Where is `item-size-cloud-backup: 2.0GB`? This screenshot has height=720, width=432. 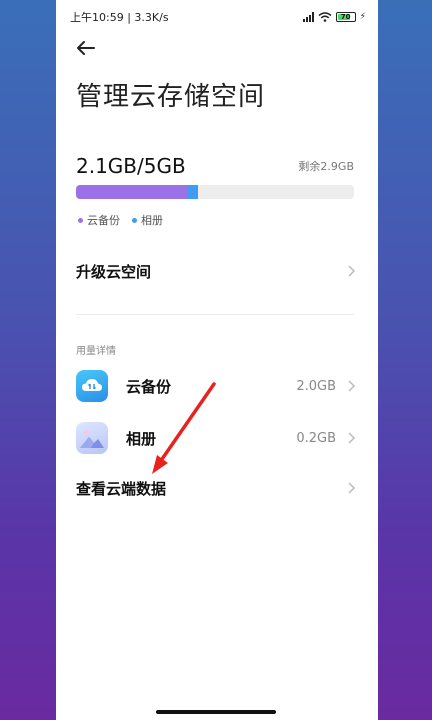 item-size-cloud-backup: 2.0GB is located at coordinates (316, 386).